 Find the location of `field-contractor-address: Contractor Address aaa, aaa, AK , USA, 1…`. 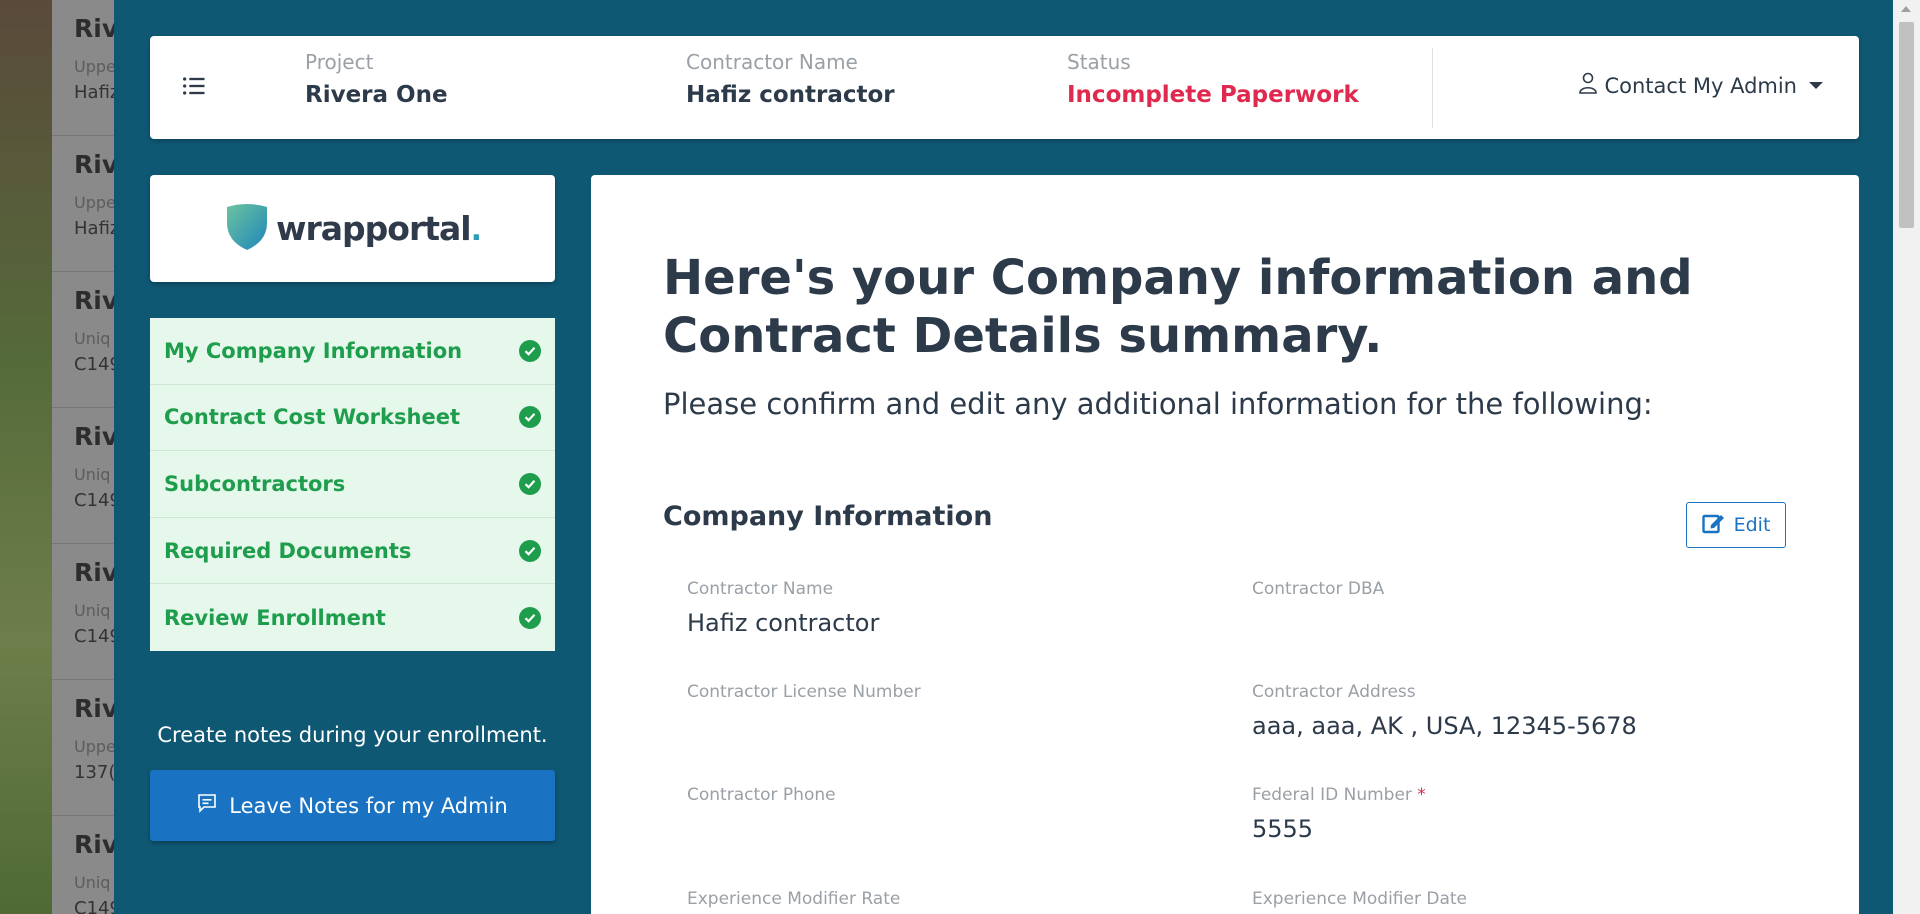

field-contractor-address: Contractor Address aaa, aaa, AK , USA, 1… is located at coordinates (1444, 711).